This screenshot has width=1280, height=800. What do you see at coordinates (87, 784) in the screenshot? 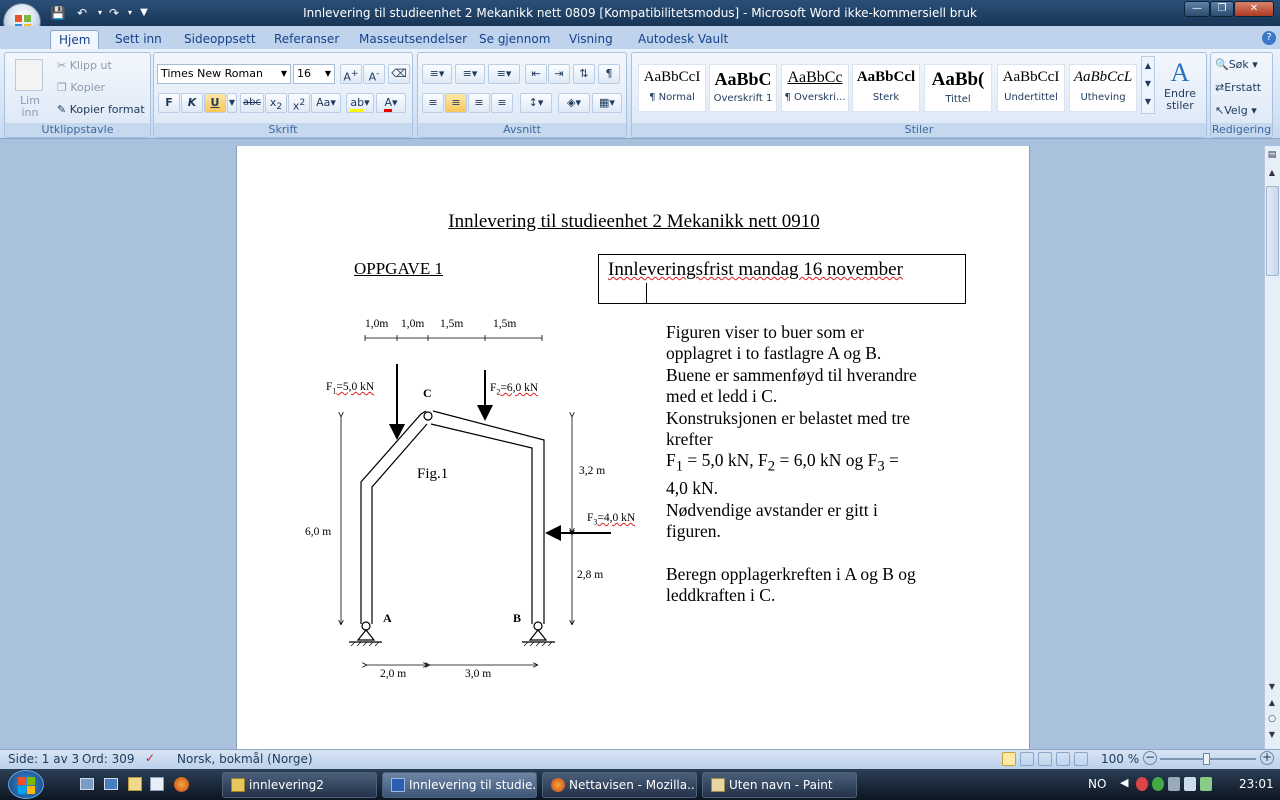
I see `show-desktop-icon` at bounding box center [87, 784].